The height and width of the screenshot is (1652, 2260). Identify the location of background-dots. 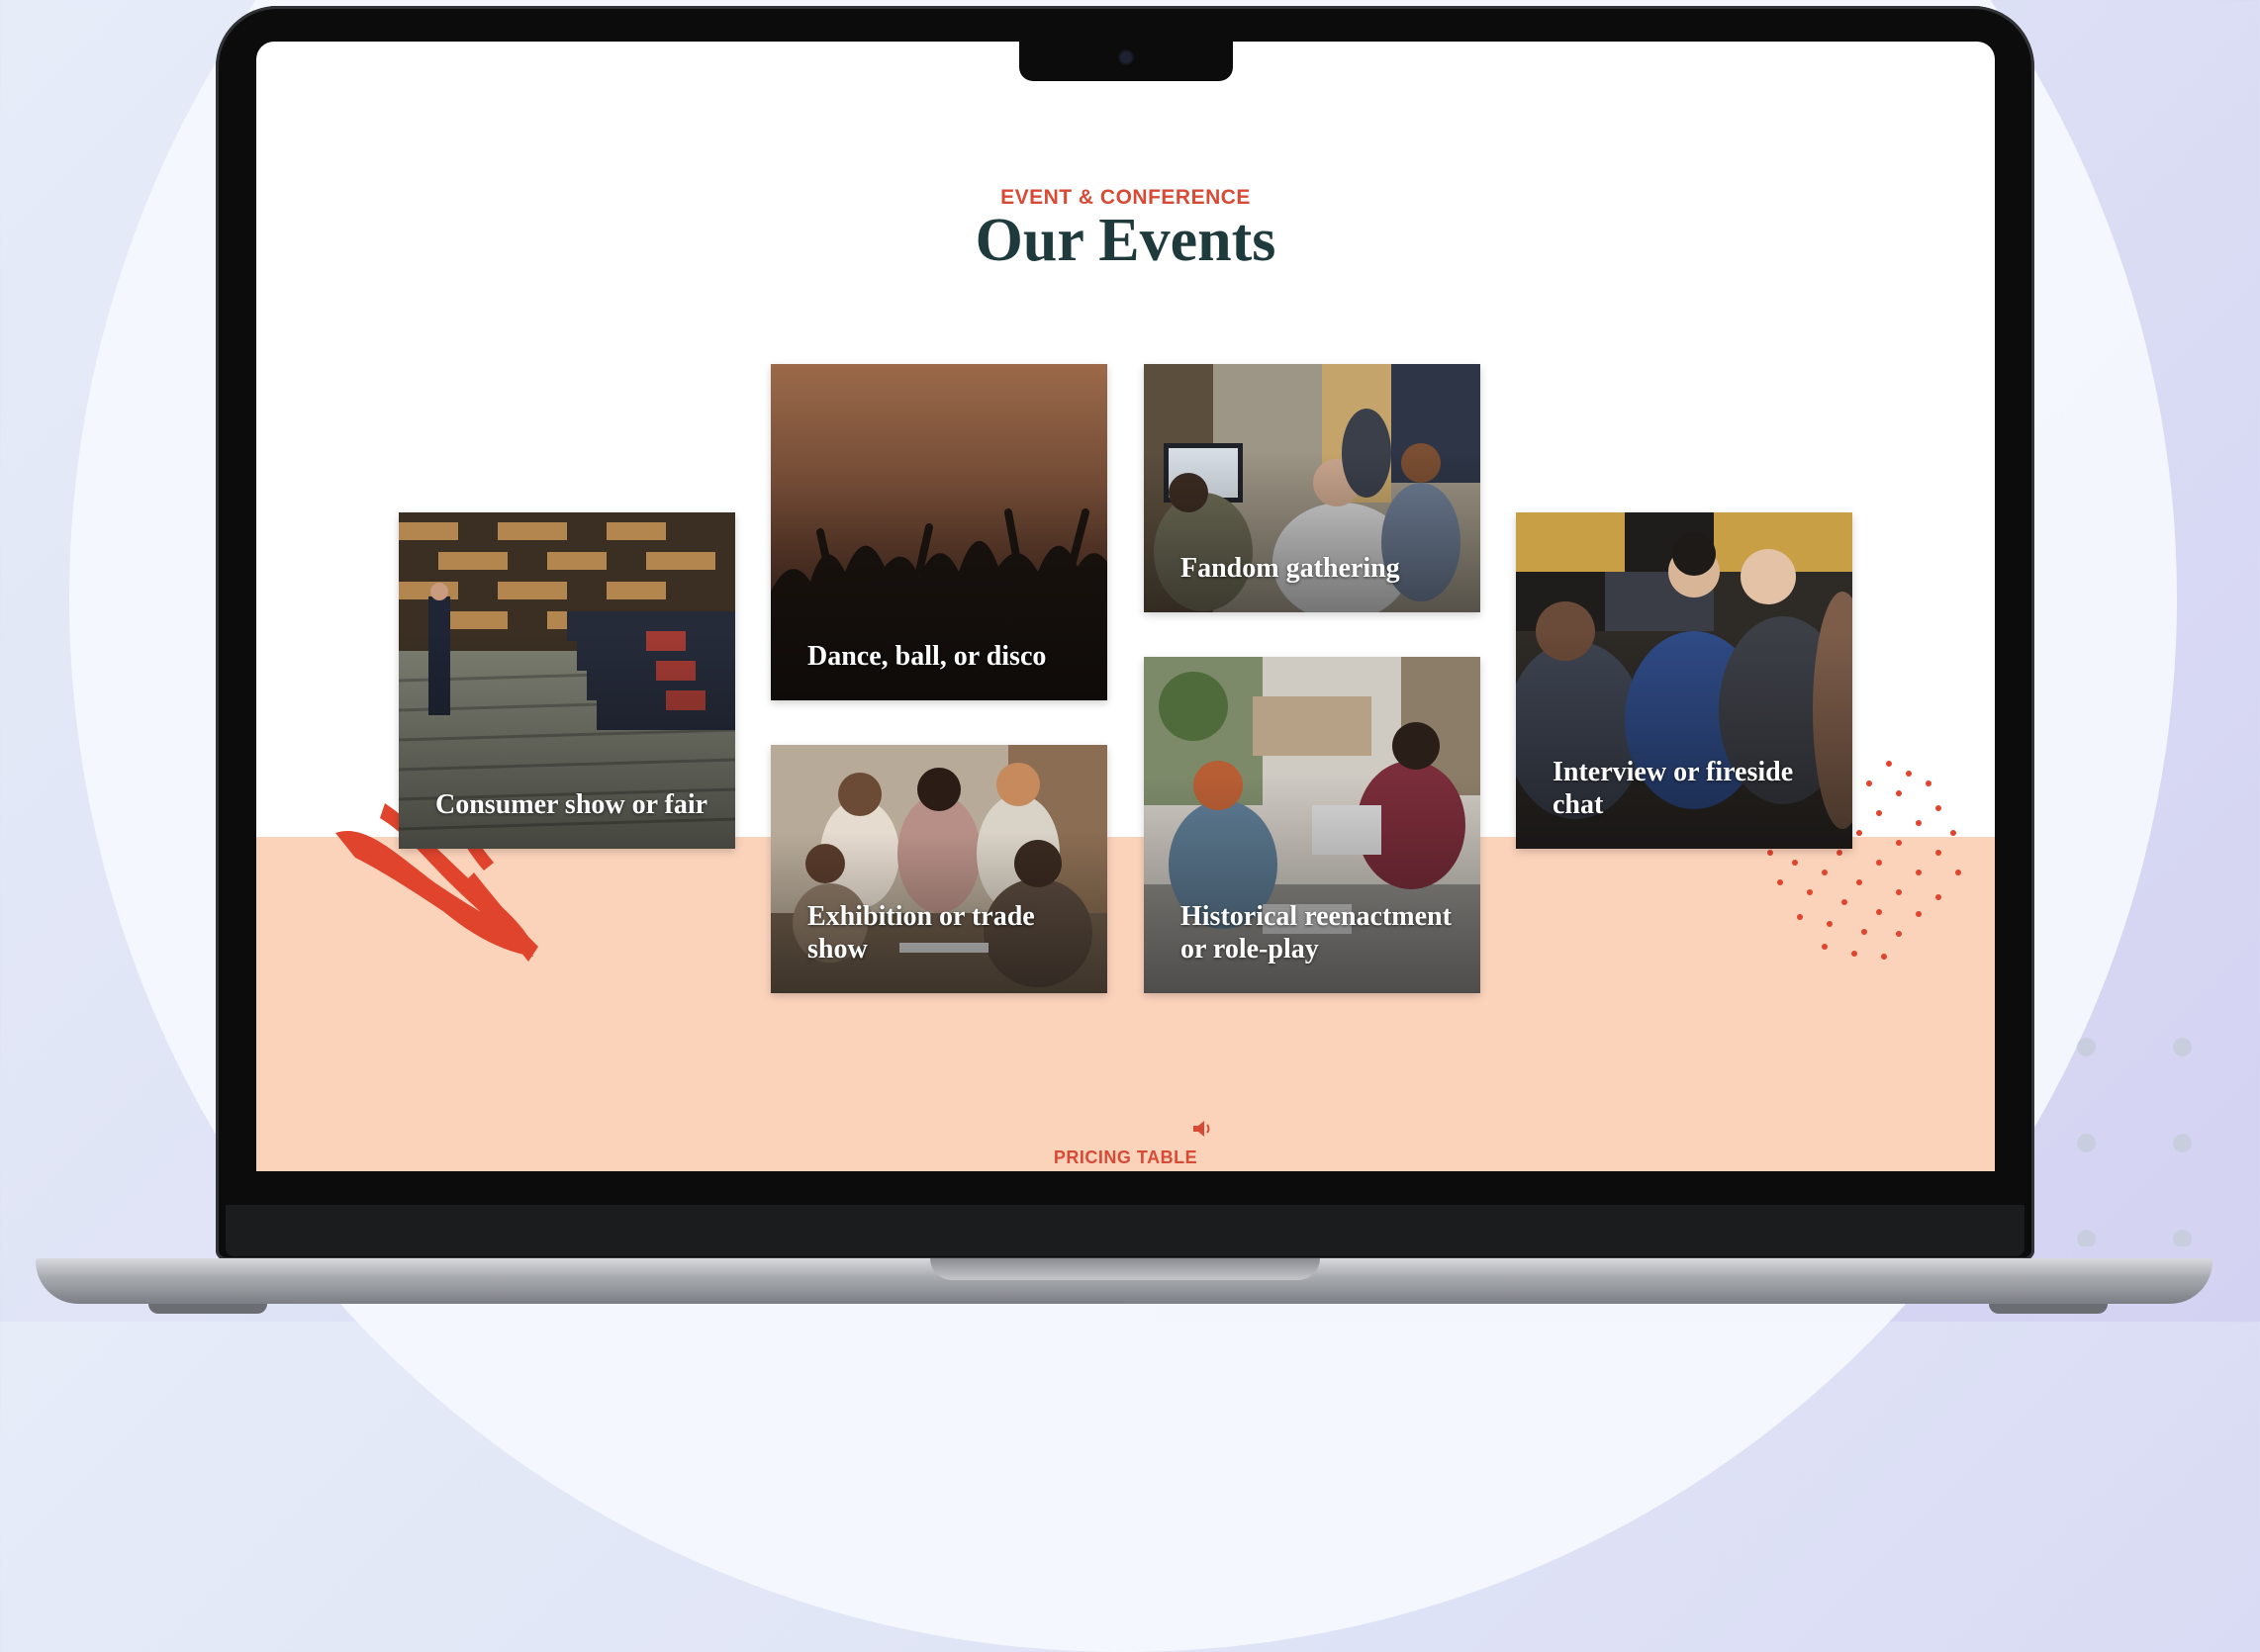
(2149, 1123).